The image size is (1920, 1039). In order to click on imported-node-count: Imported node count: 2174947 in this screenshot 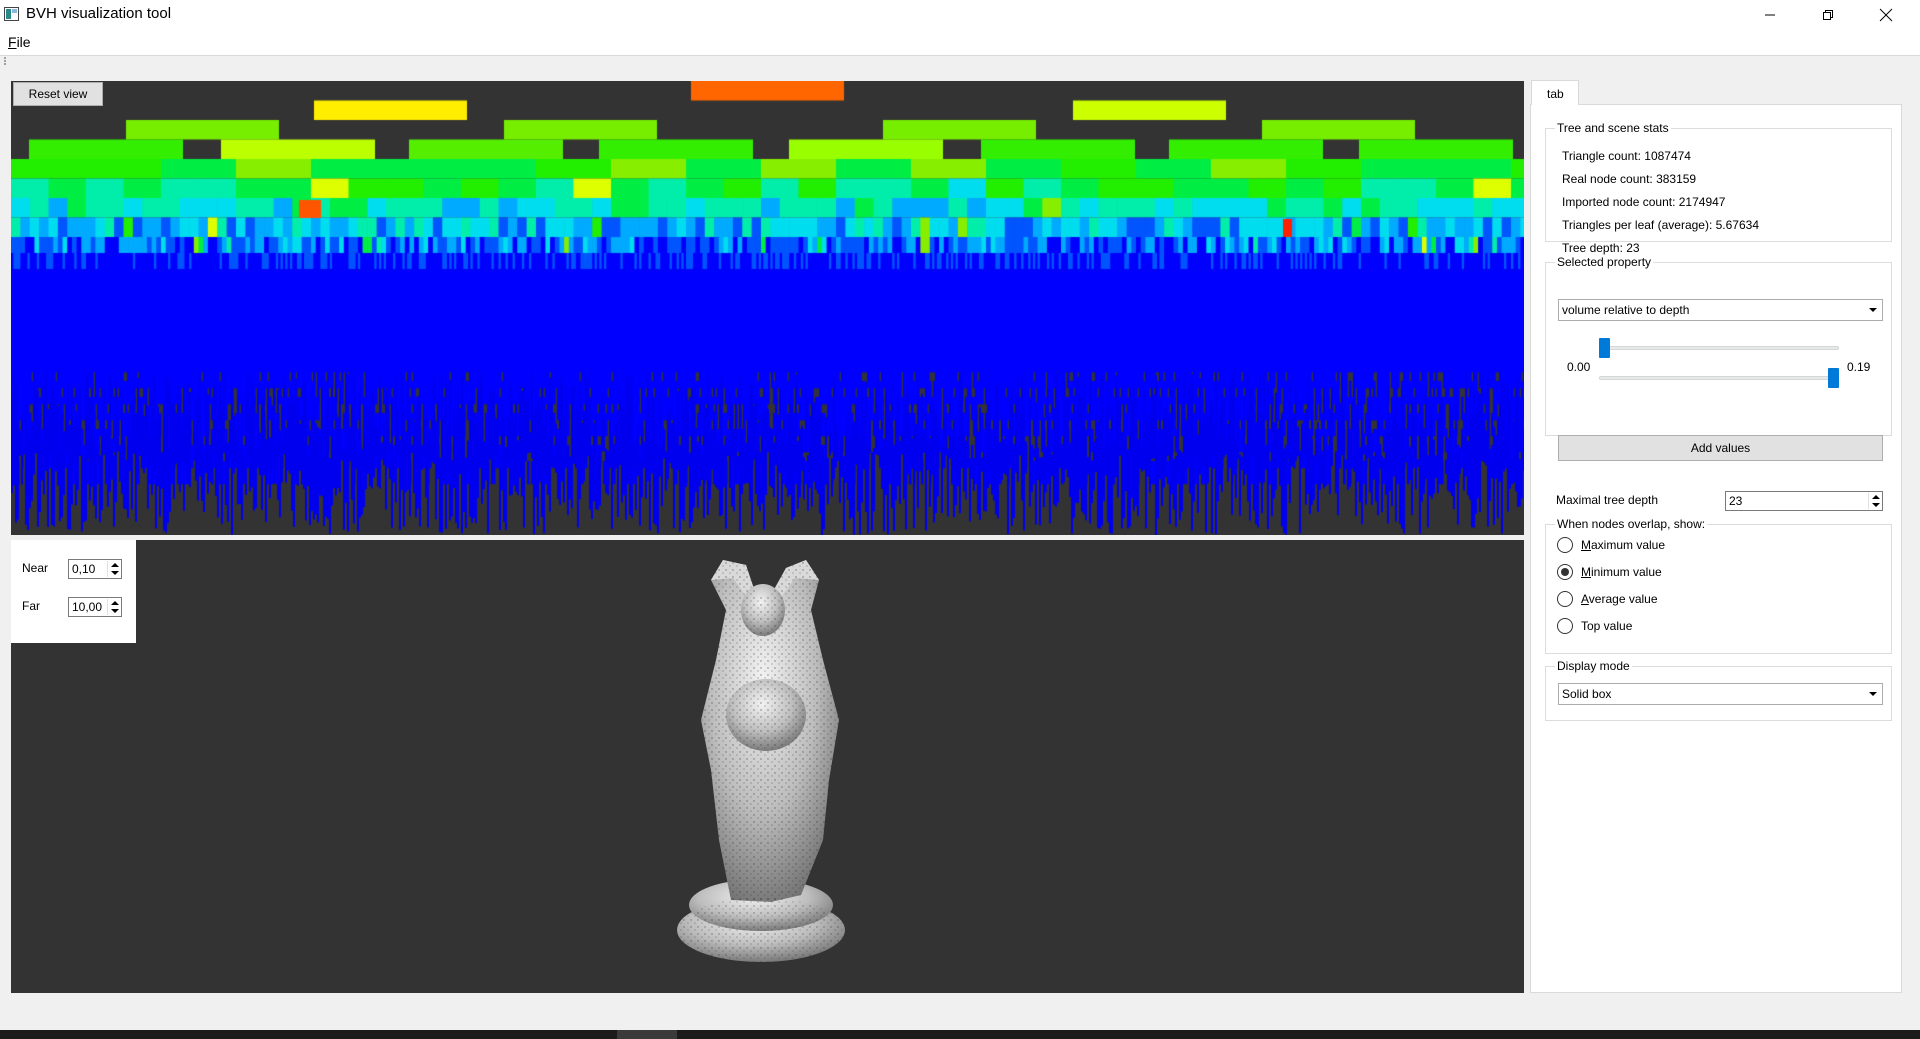, I will do `click(1644, 202)`.